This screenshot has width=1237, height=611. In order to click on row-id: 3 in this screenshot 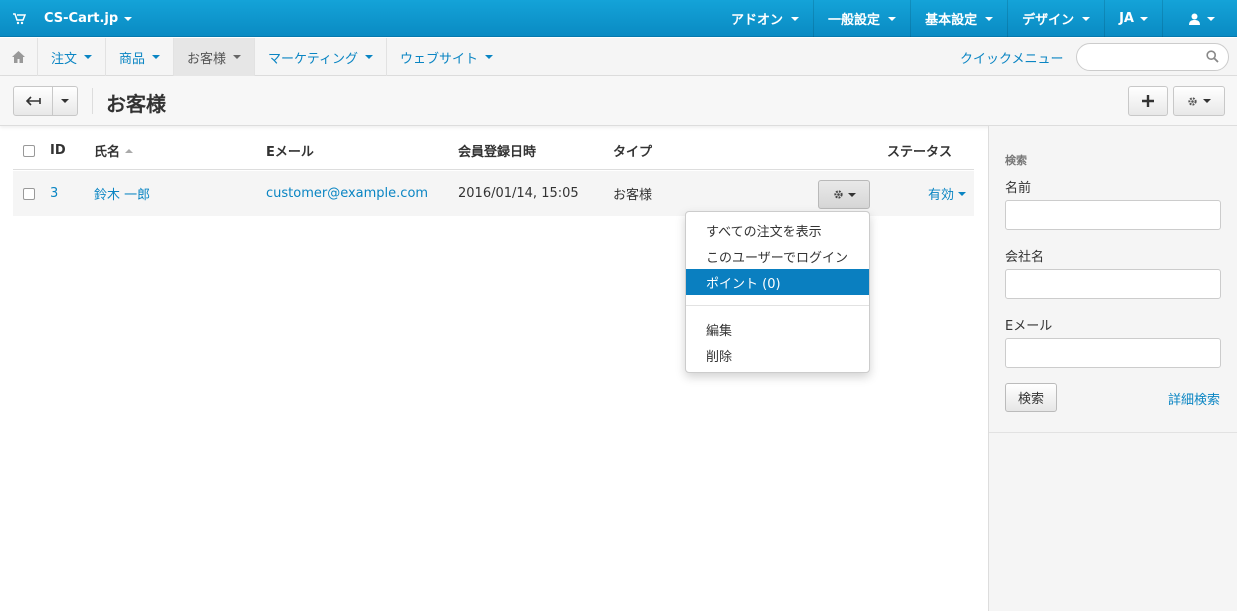, I will do `click(54, 193)`.